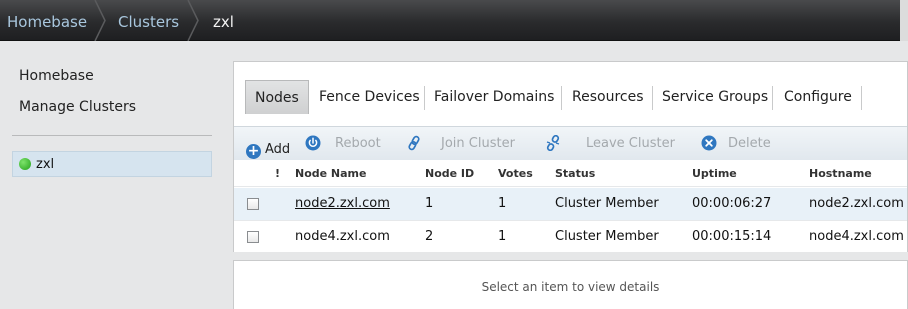  What do you see at coordinates (714, 173) in the screenshot?
I see `column-header-uptime: Uptime` at bounding box center [714, 173].